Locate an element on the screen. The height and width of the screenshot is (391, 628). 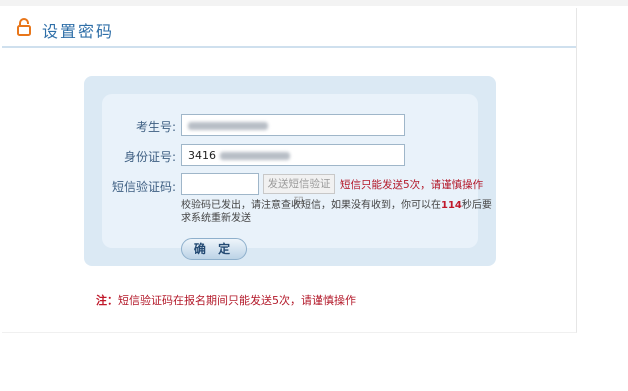
confirm-button: 确 定 is located at coordinates (214, 249).